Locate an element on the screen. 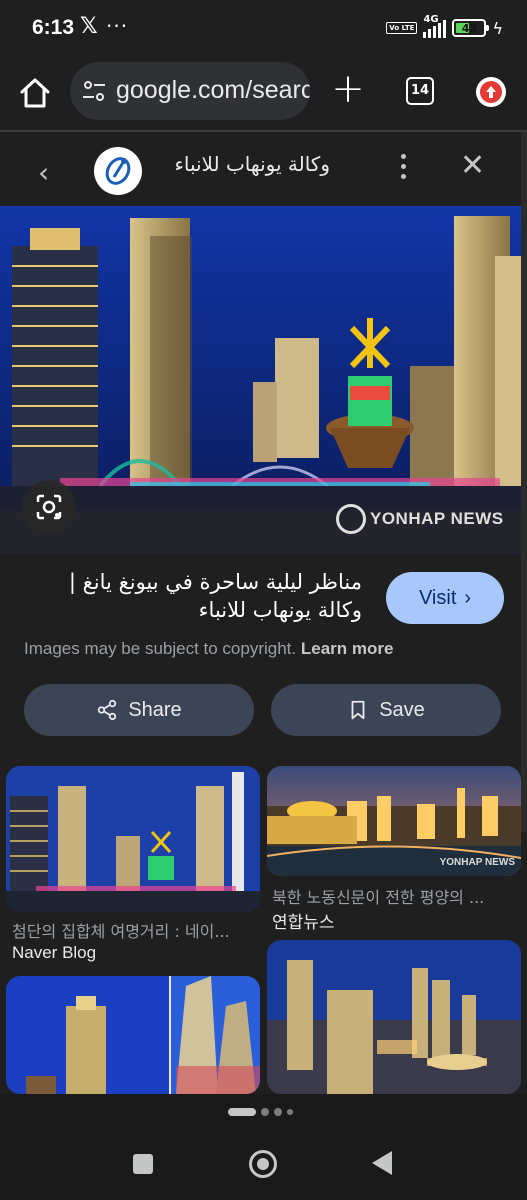 The height and width of the screenshot is (1200, 527). visit-button: Visit › is located at coordinates (445, 598).